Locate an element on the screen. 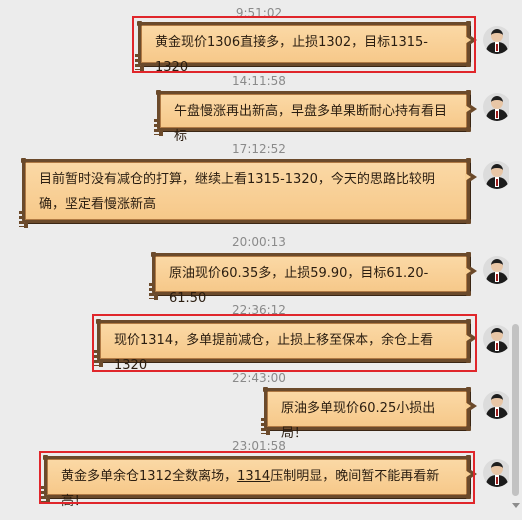 Image resolution: width=522 pixels, height=520 pixels. timestamp: 14:11:58 is located at coordinates (259, 81).